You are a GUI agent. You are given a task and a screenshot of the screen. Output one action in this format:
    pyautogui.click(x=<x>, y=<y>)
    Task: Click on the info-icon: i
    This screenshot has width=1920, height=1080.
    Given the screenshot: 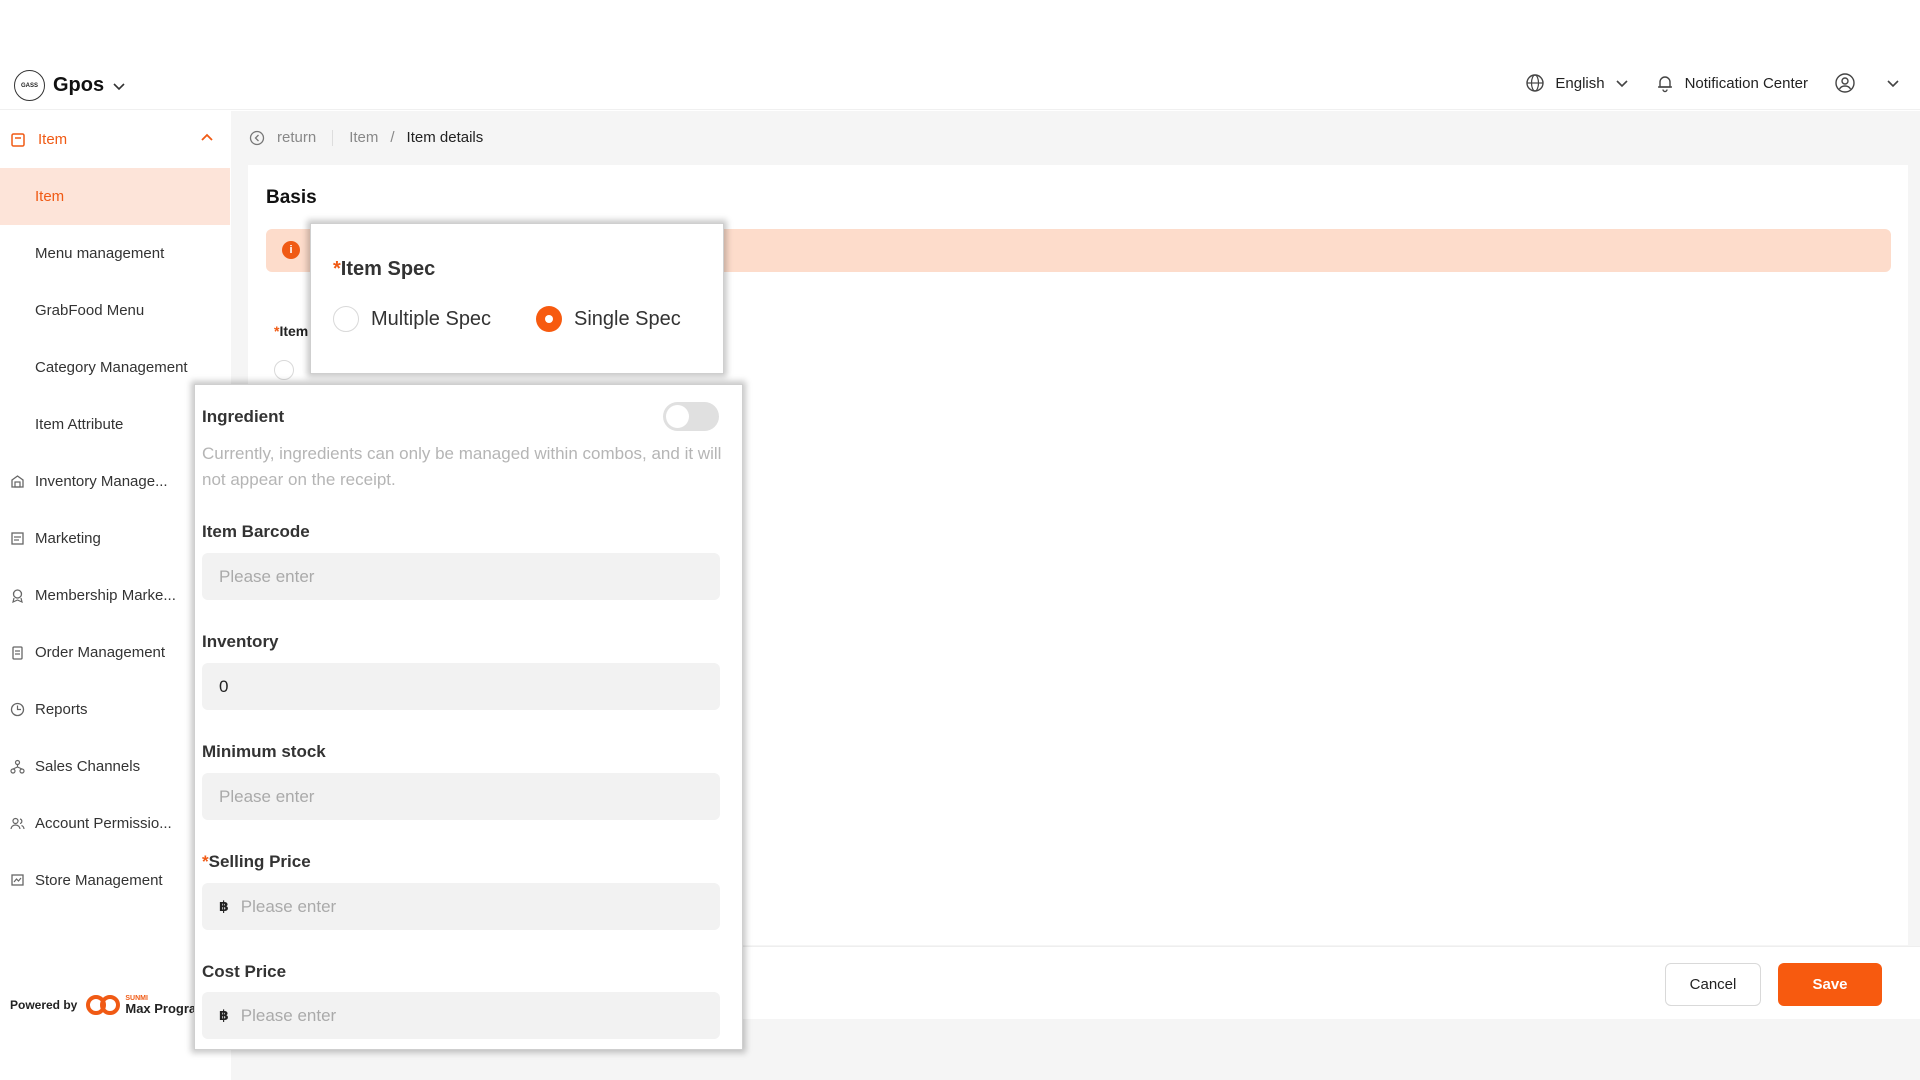 What is the action you would take?
    pyautogui.click(x=291, y=250)
    